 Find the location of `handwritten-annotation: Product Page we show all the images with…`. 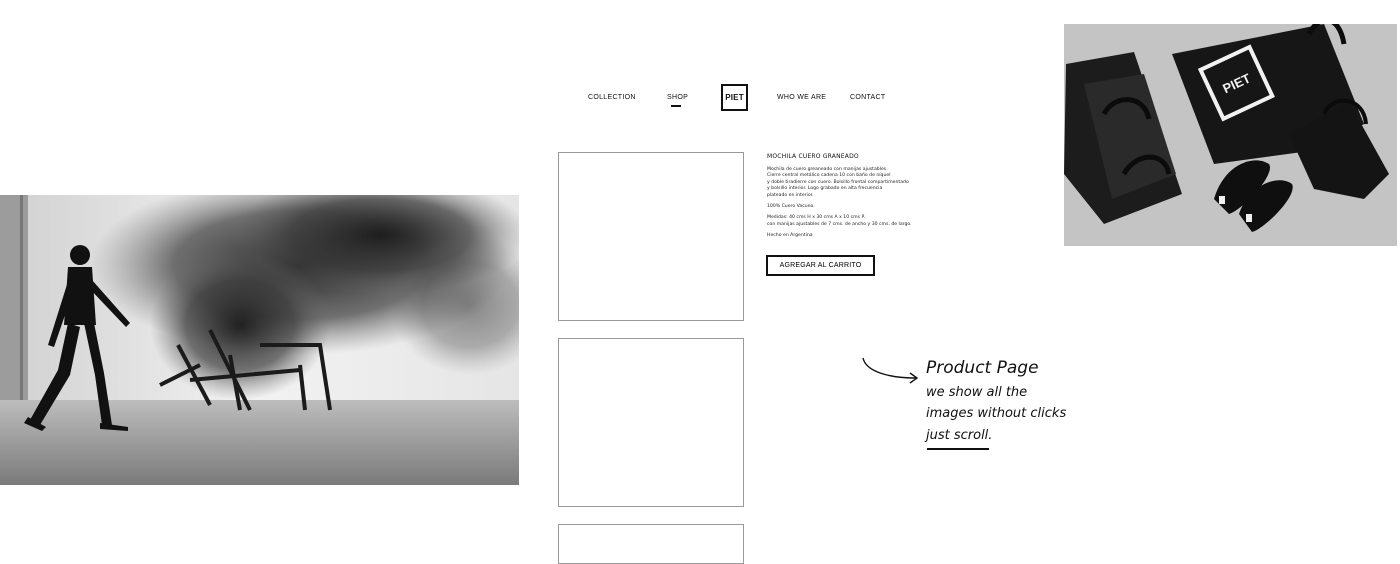

handwritten-annotation: Product Page we show all the images with… is located at coordinates (980, 405).